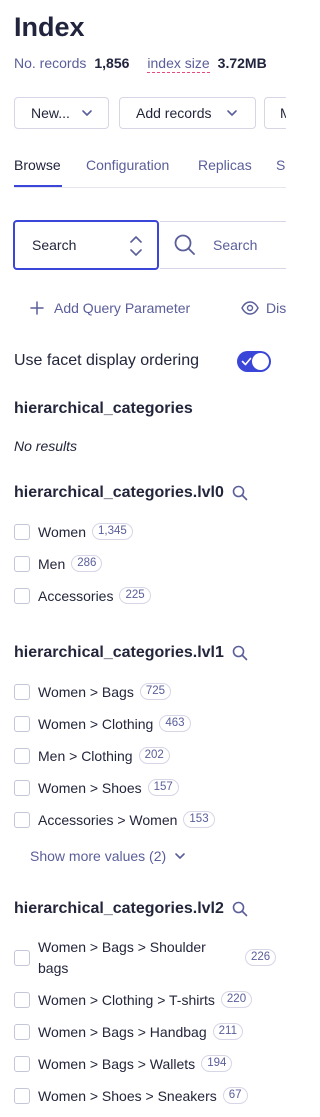 This screenshot has width=320, height=1117. What do you see at coordinates (246, 361) in the screenshot?
I see `check-icon` at bounding box center [246, 361].